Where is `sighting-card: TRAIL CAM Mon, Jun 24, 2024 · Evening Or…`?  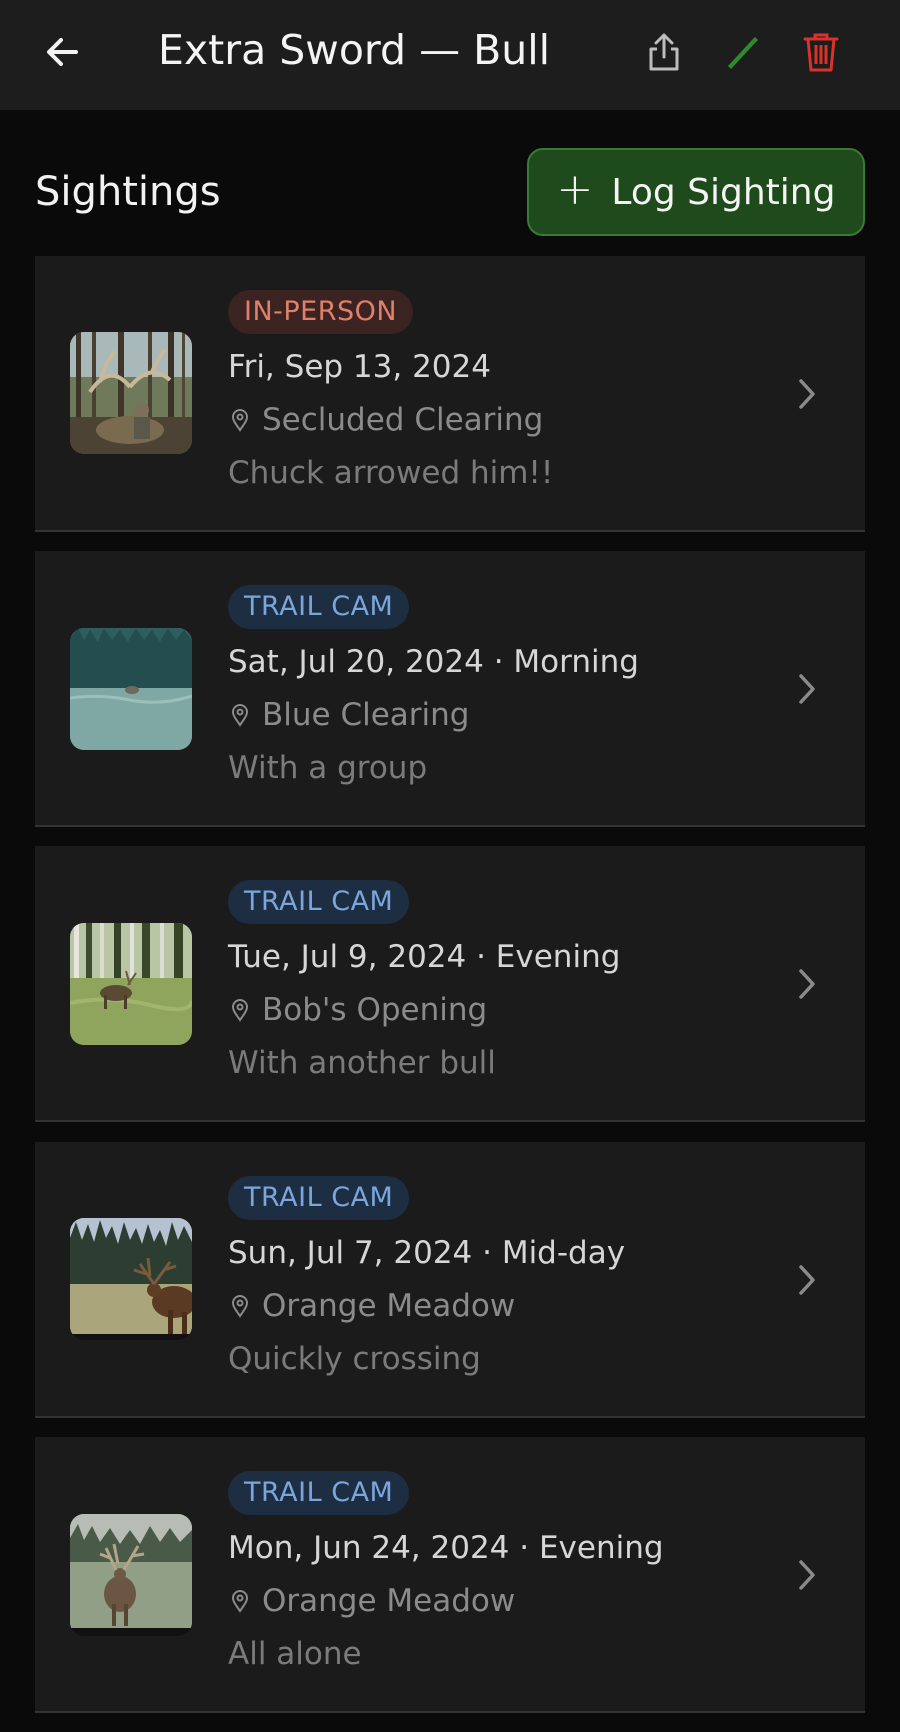
sighting-card: TRAIL CAM Mon, Jun 24, 2024 · Evening Or… is located at coordinates (450, 1575).